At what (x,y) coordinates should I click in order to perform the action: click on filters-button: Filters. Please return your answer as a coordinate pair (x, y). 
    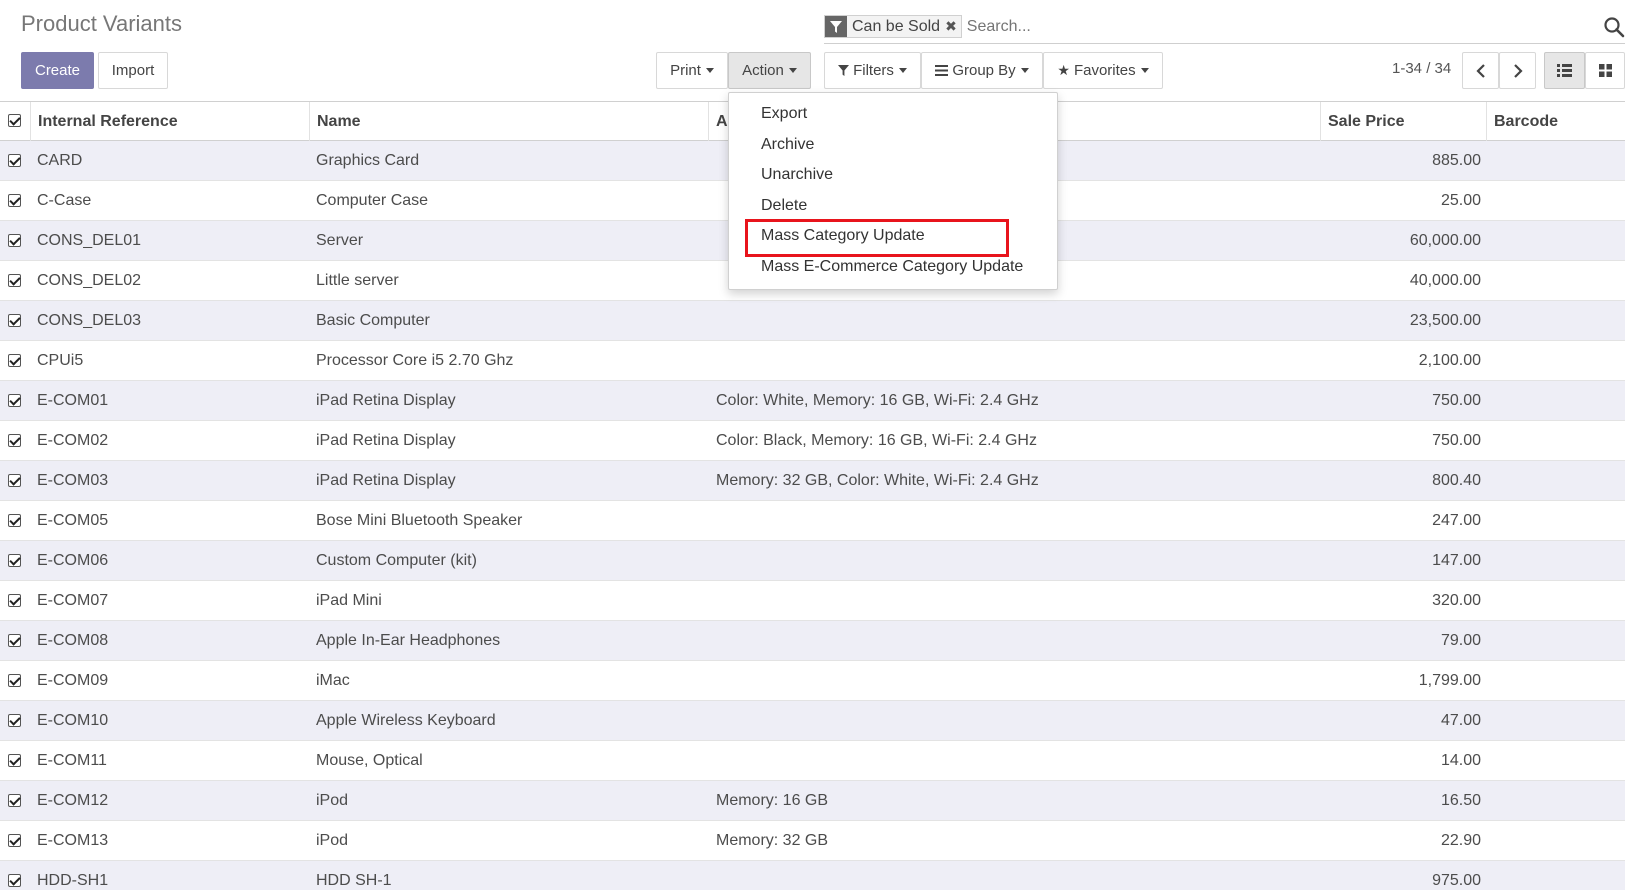
    Looking at the image, I should click on (872, 70).